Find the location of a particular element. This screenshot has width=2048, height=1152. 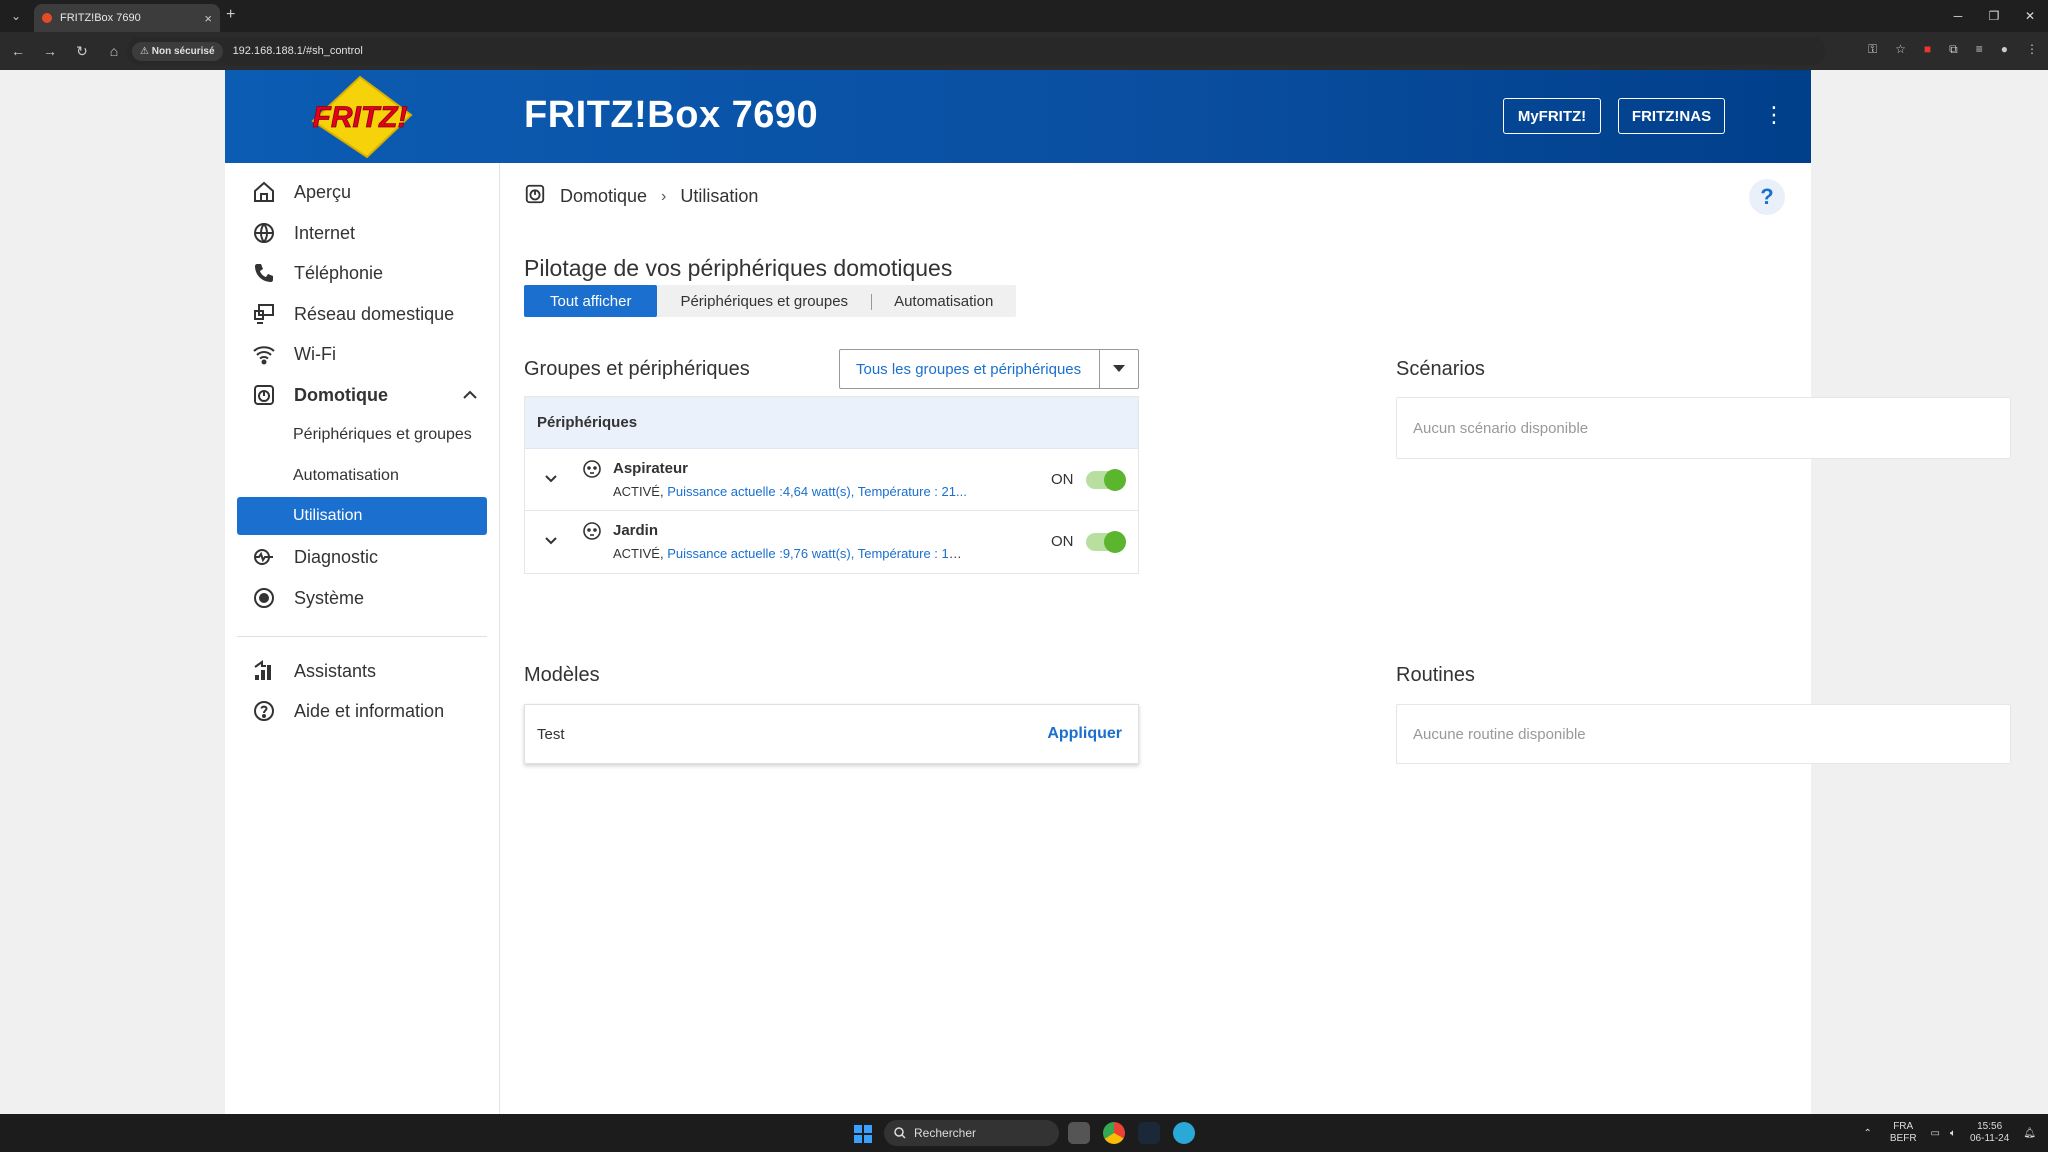

browser-tabbar: ⌄ FRITZ!Box 7690 × + ─ ❐ ✕ is located at coordinates (1024, 16).